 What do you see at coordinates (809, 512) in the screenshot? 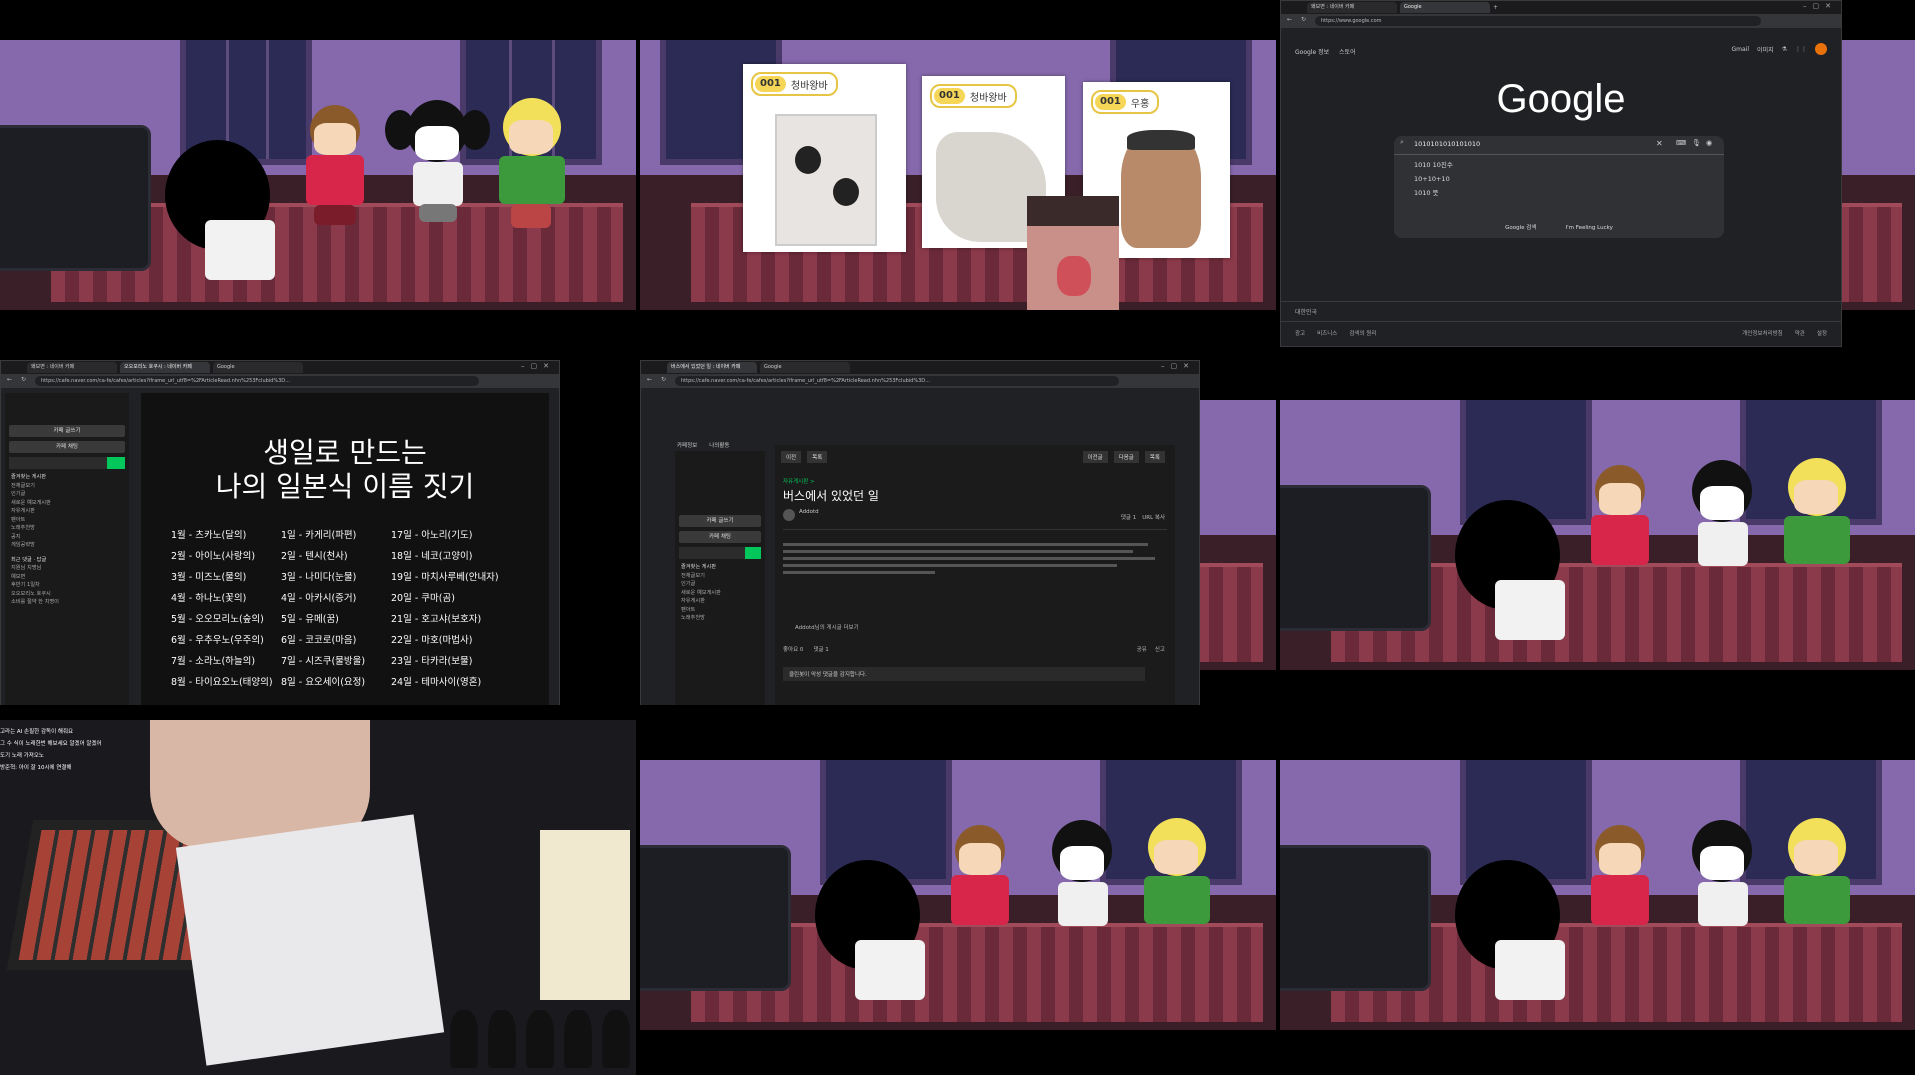
I see `author-name: Addotd` at bounding box center [809, 512].